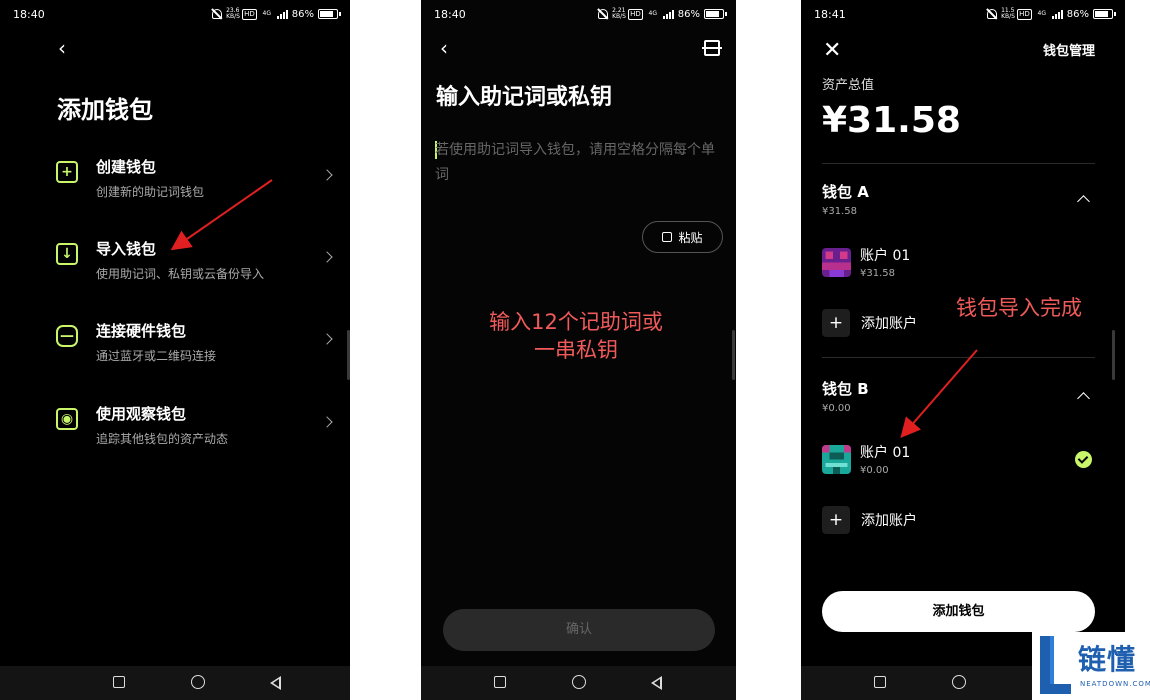  What do you see at coordinates (175, 16) in the screenshot?
I see `status-bar: 18:40 23.6 KB/S HD 4G 86%` at bounding box center [175, 16].